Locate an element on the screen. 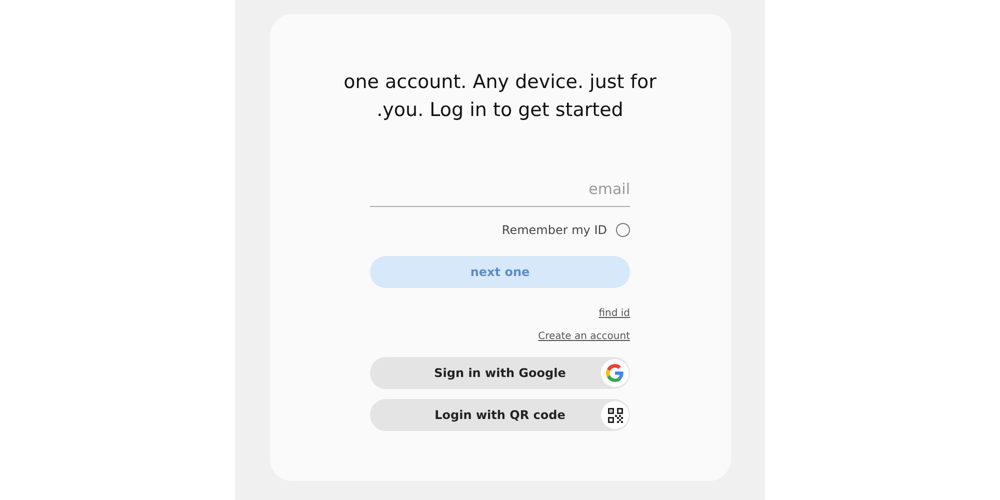 The image size is (1000, 500). google-icon is located at coordinates (615, 373).